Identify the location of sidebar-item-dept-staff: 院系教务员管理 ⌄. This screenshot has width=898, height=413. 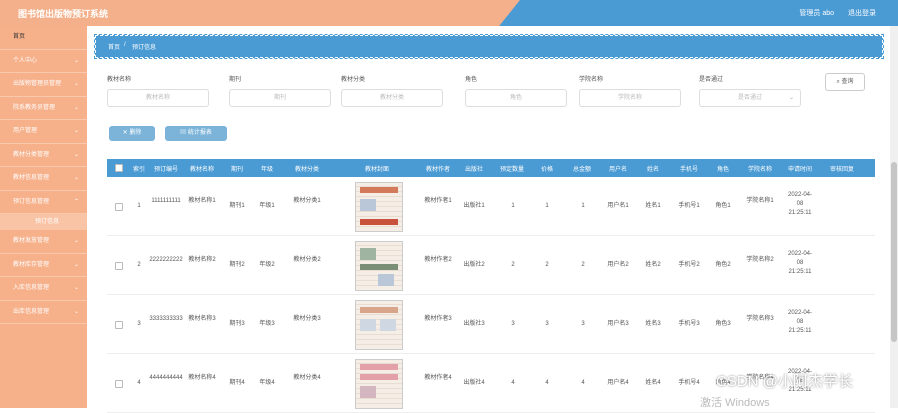
(43, 108).